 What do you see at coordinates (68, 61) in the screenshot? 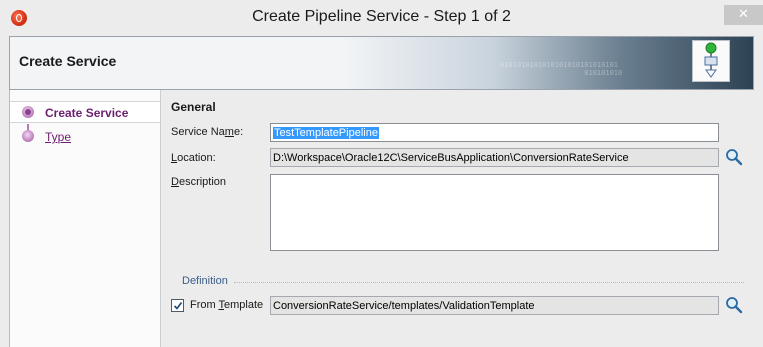
I see `header-title: Create Service` at bounding box center [68, 61].